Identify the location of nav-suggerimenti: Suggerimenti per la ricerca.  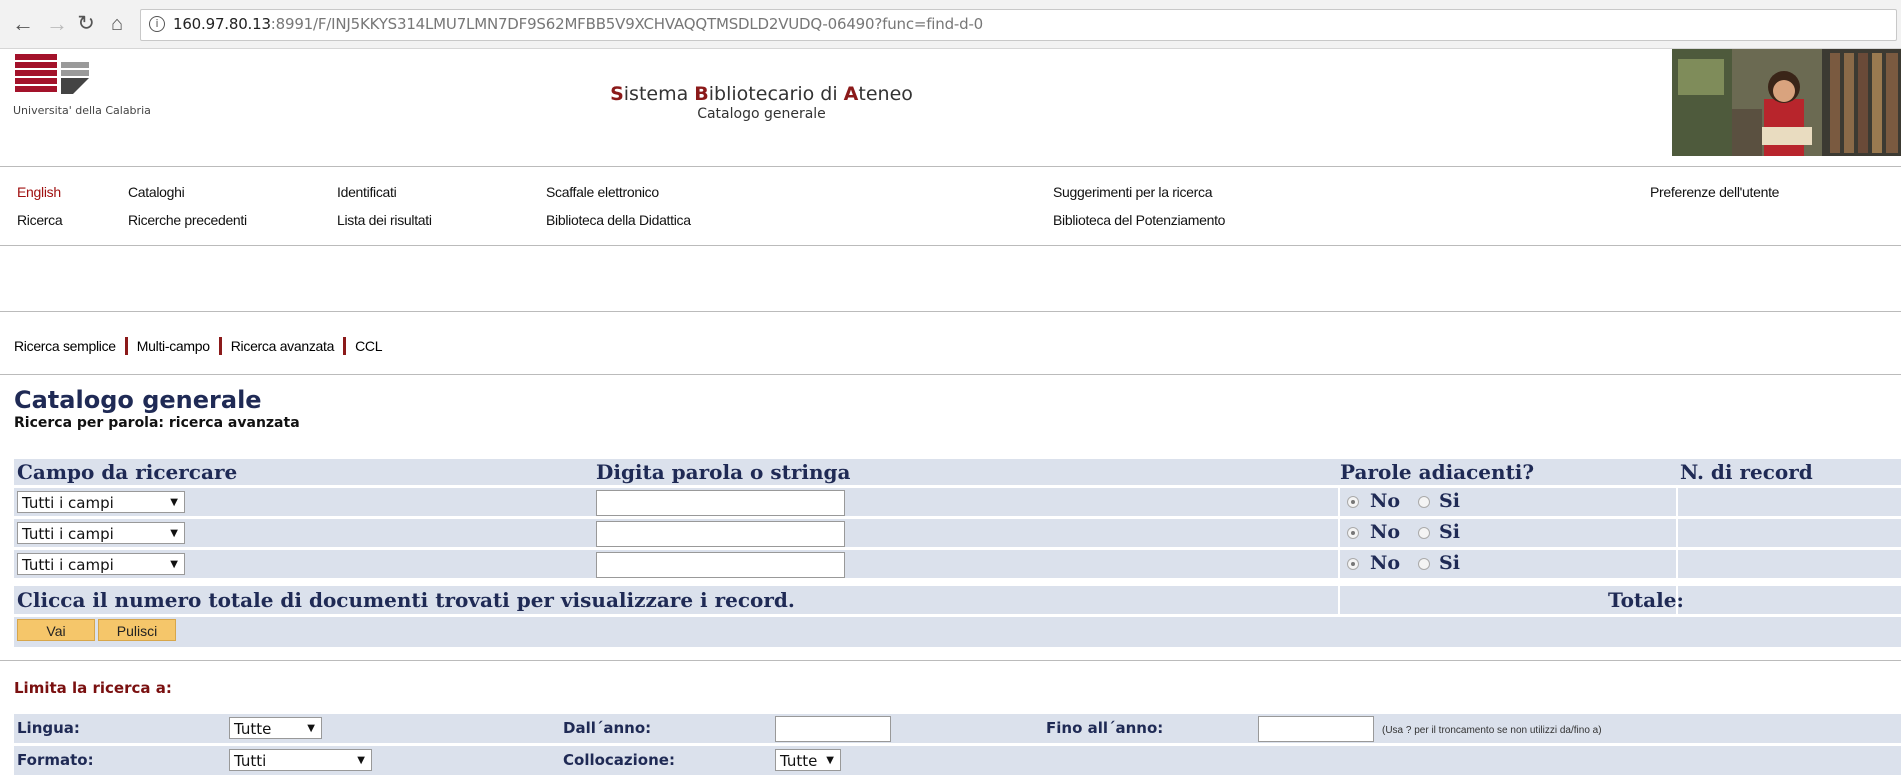
(1133, 192).